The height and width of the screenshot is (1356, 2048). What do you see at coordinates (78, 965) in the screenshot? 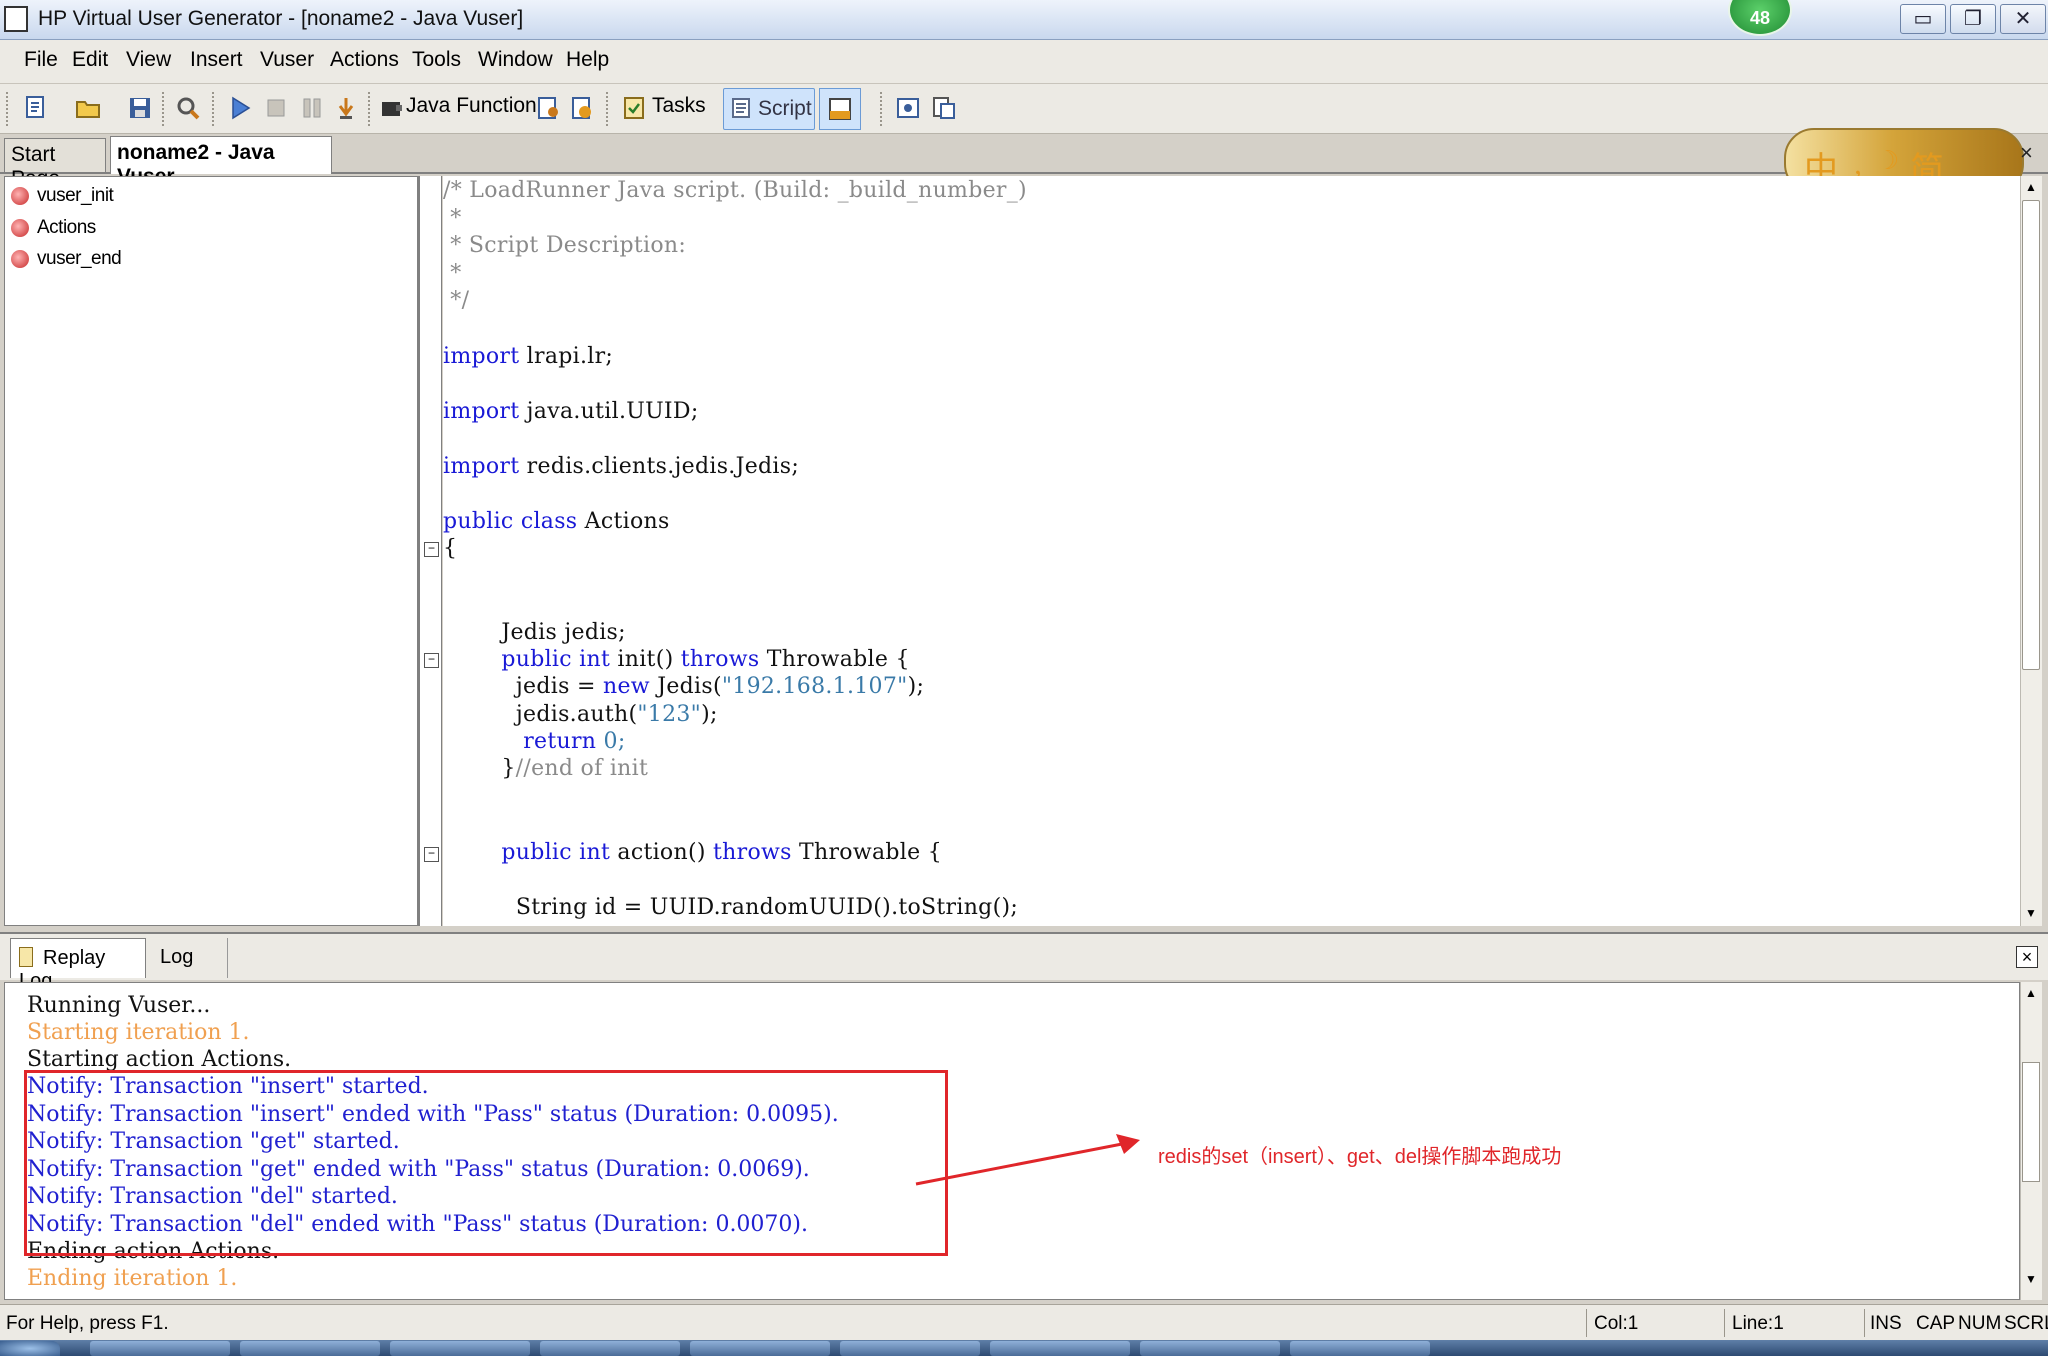
I see `tab-replay-log: Replay Log` at bounding box center [78, 965].